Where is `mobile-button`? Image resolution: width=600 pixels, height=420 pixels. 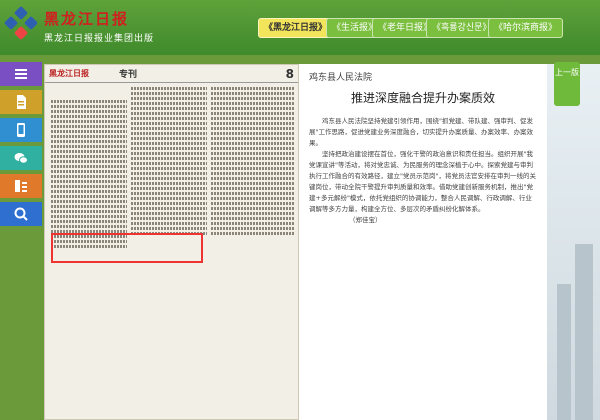
mobile-button is located at coordinates (21, 130).